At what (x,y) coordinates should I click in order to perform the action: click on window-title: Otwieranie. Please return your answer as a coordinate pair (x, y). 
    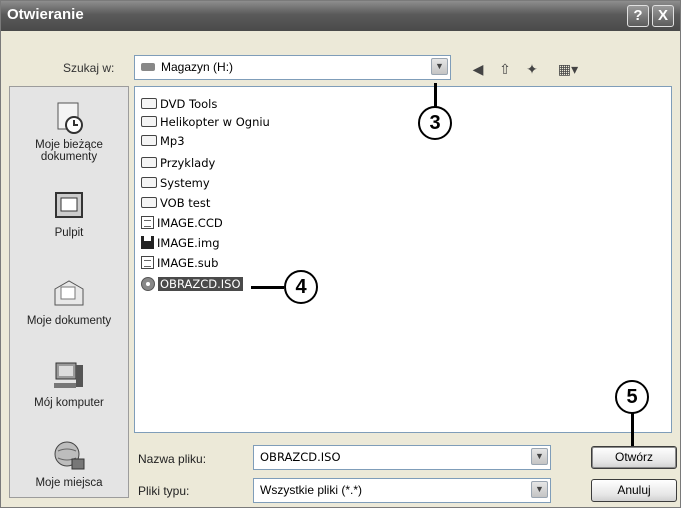
    Looking at the image, I should click on (45, 14).